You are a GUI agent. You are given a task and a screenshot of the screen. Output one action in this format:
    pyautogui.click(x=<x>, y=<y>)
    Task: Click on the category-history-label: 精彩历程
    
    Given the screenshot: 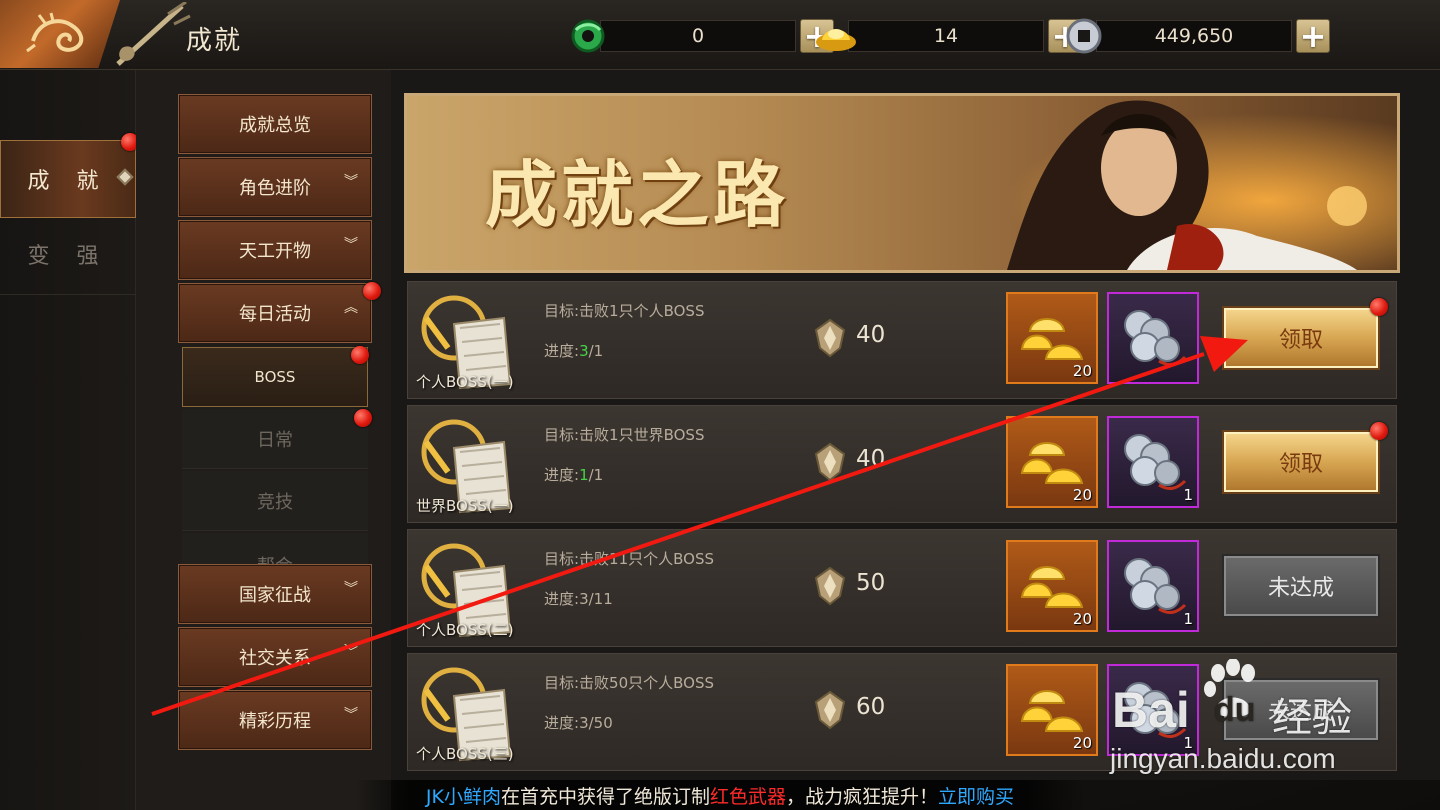 What is the action you would take?
    pyautogui.click(x=275, y=721)
    